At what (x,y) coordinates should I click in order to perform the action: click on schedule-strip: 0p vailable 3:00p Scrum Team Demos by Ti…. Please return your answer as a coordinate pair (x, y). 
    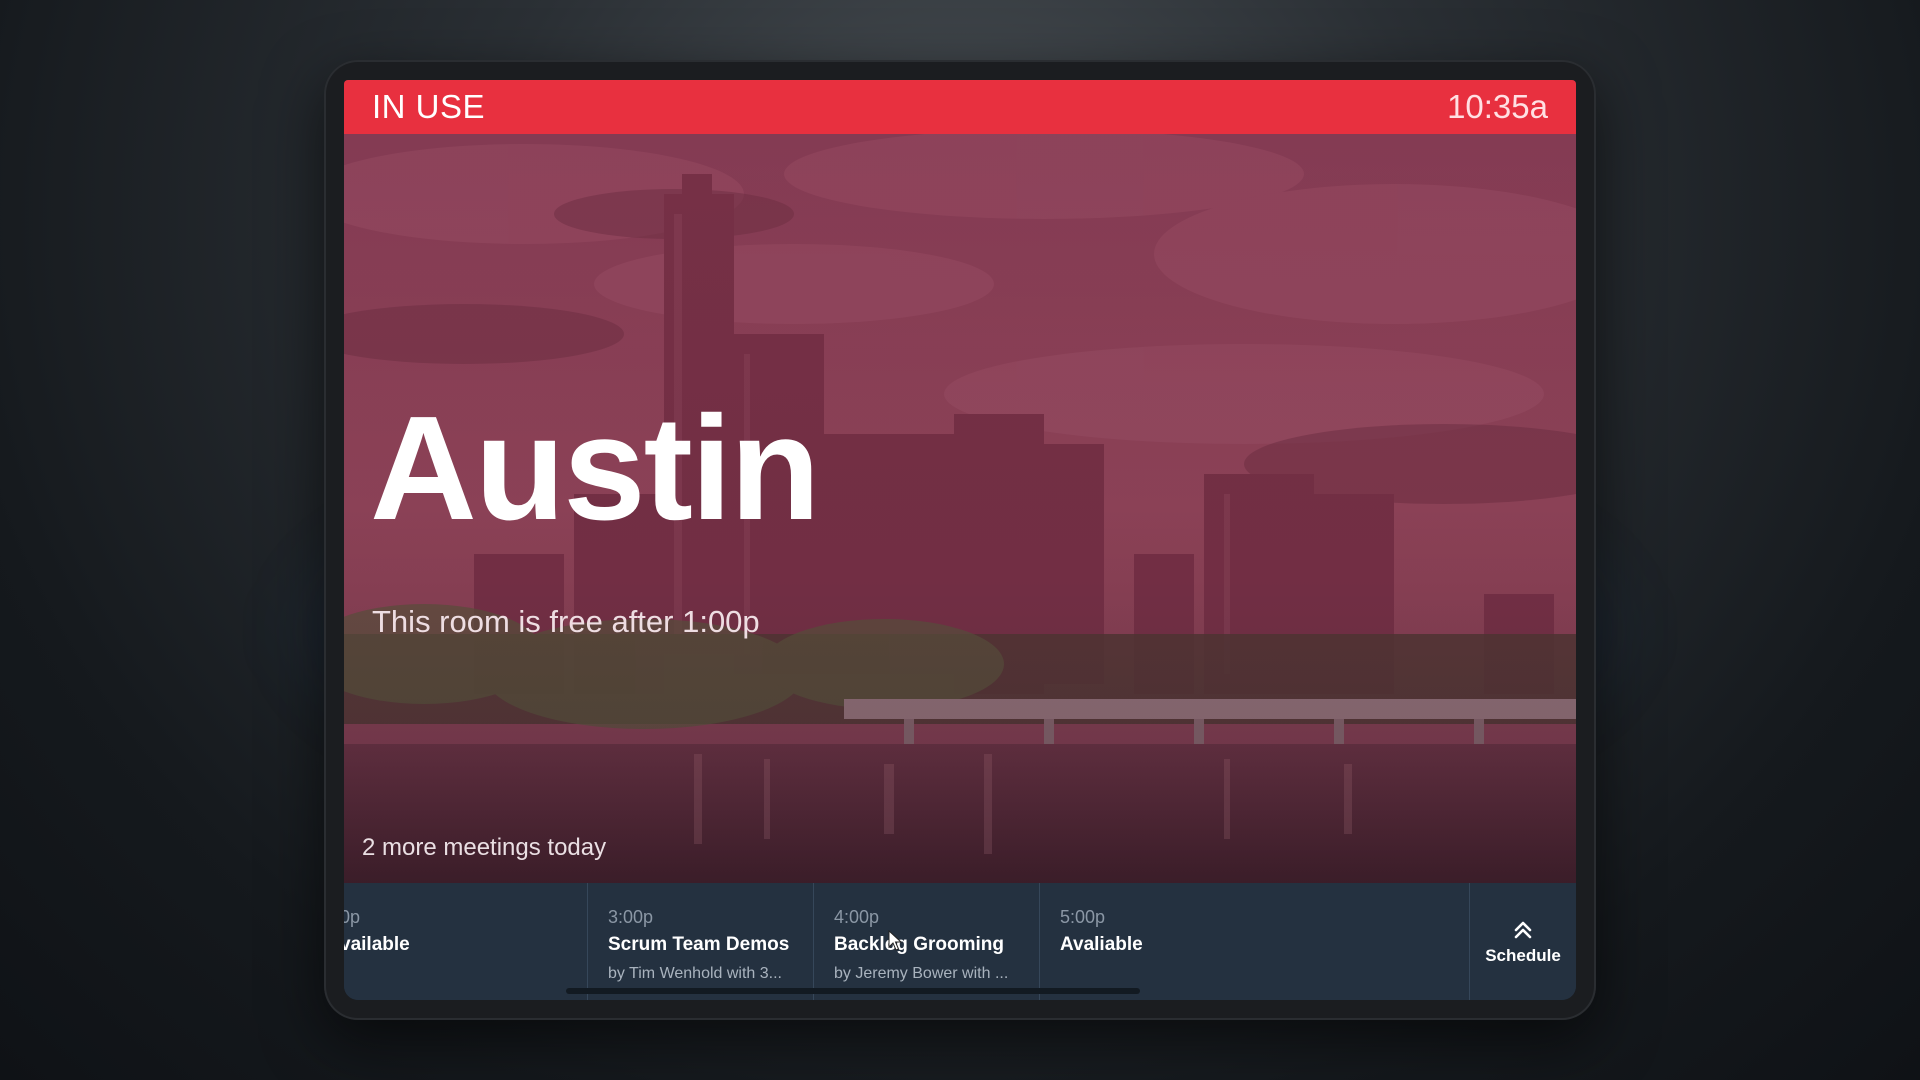
    Looking at the image, I should click on (960, 941).